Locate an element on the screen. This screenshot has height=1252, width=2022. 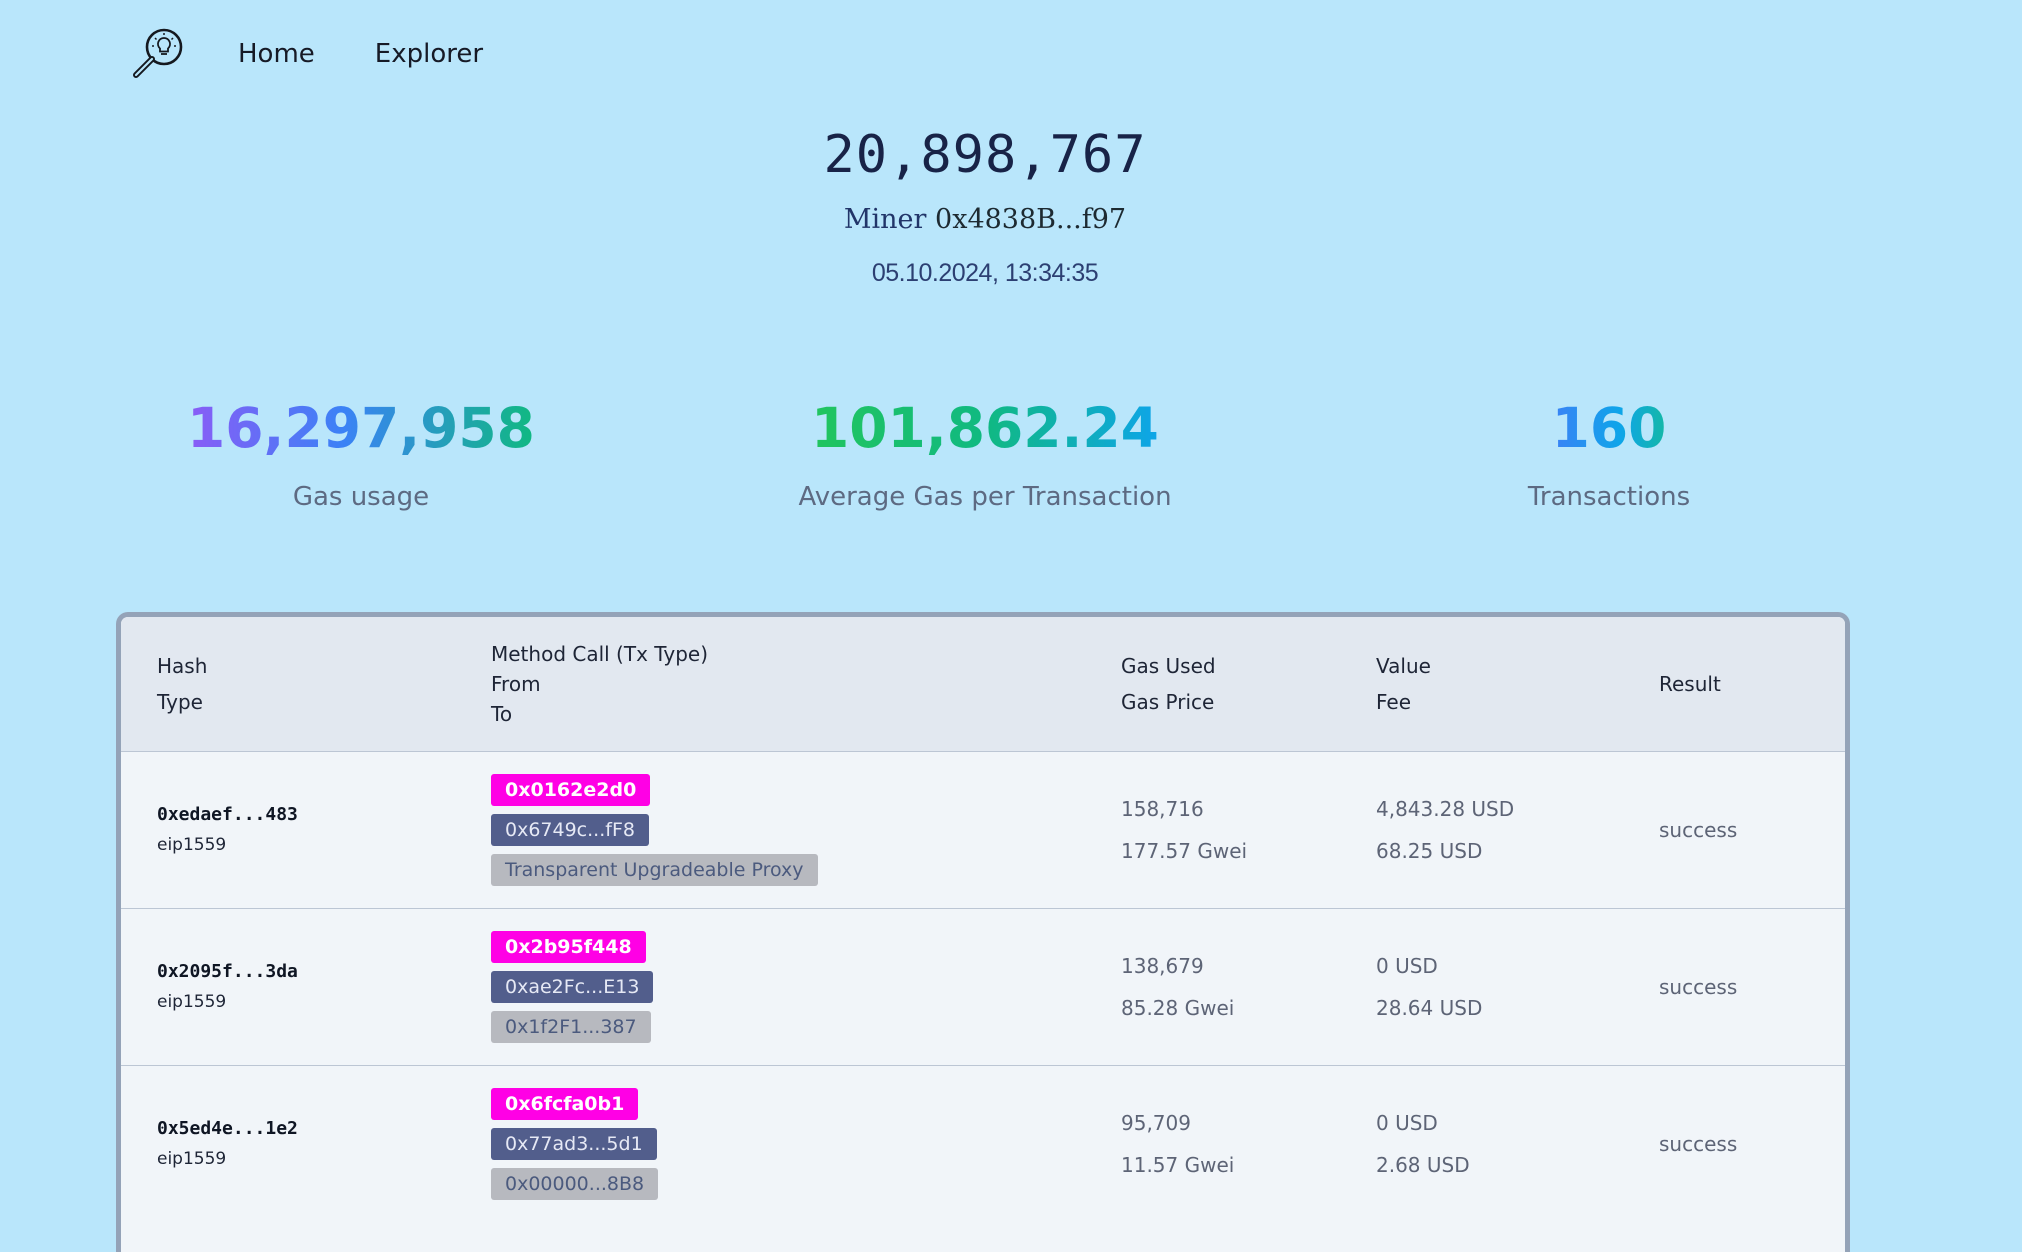
block-number: 20,898,767 is located at coordinates (985, 155).